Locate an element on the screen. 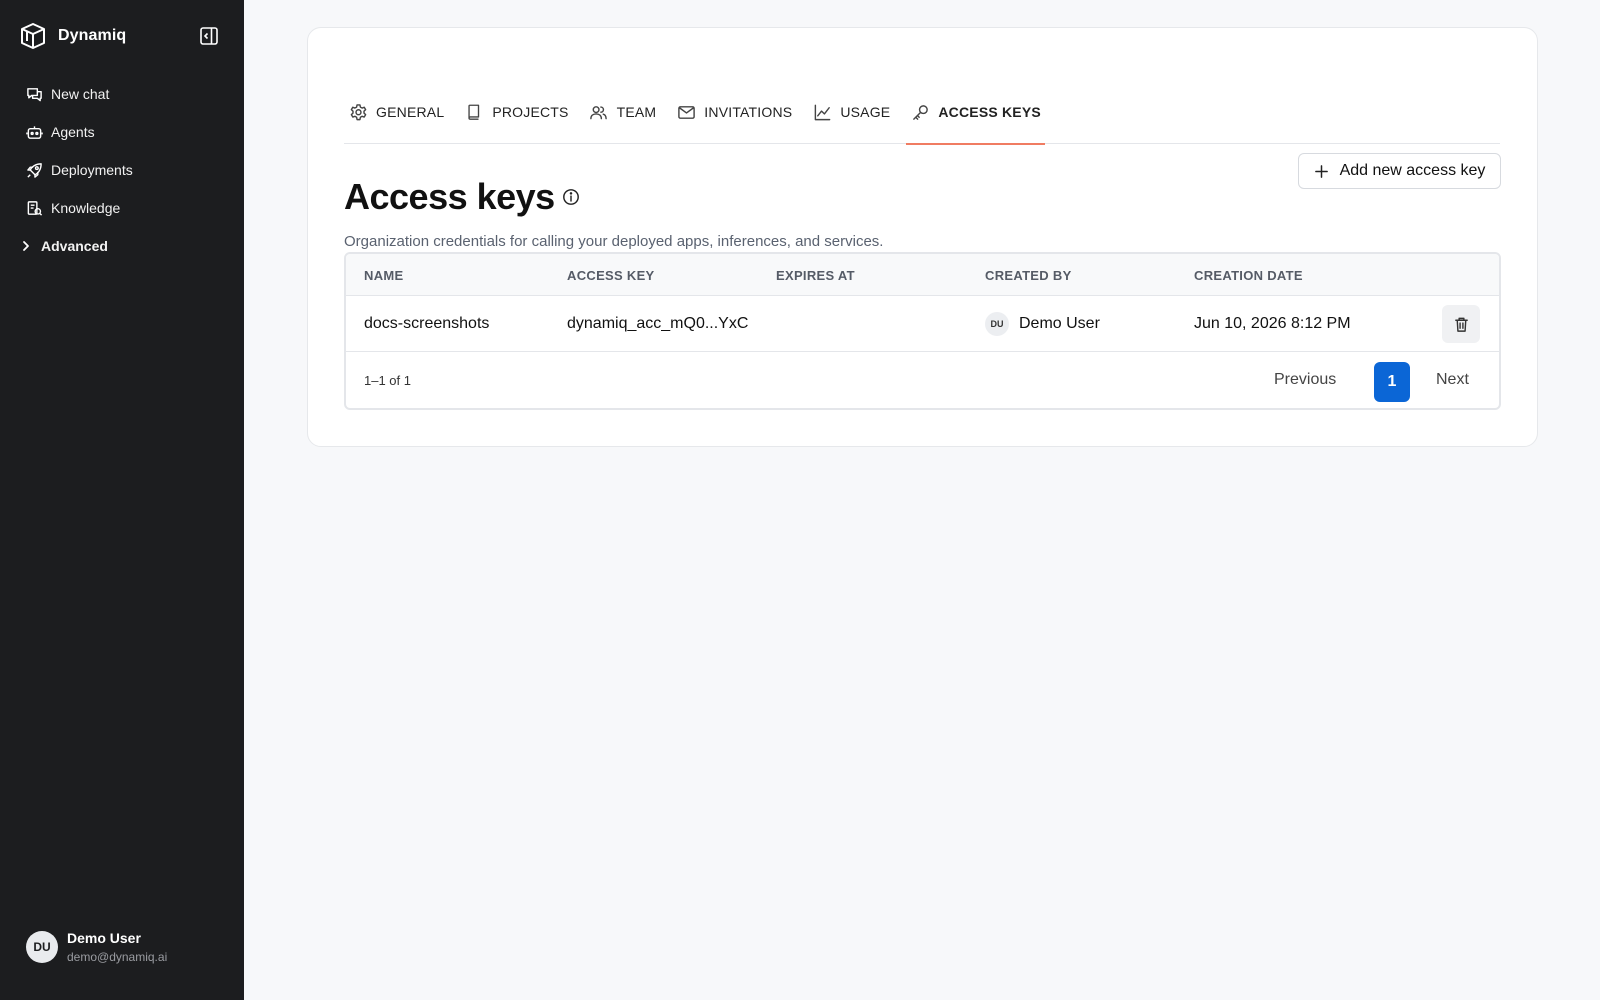 Image resolution: width=1600 pixels, height=1000 pixels. page-title-row: Access keys is located at coordinates (462, 197).